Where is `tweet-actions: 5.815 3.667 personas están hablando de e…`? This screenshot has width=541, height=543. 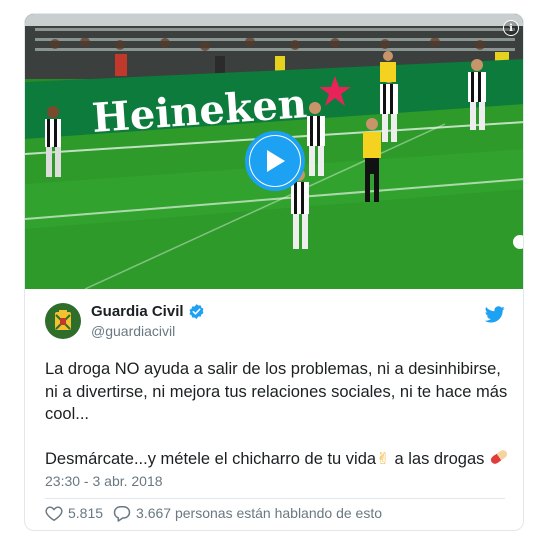 tweet-actions: 5.815 3.667 personas están hablando de e… is located at coordinates (218, 513).